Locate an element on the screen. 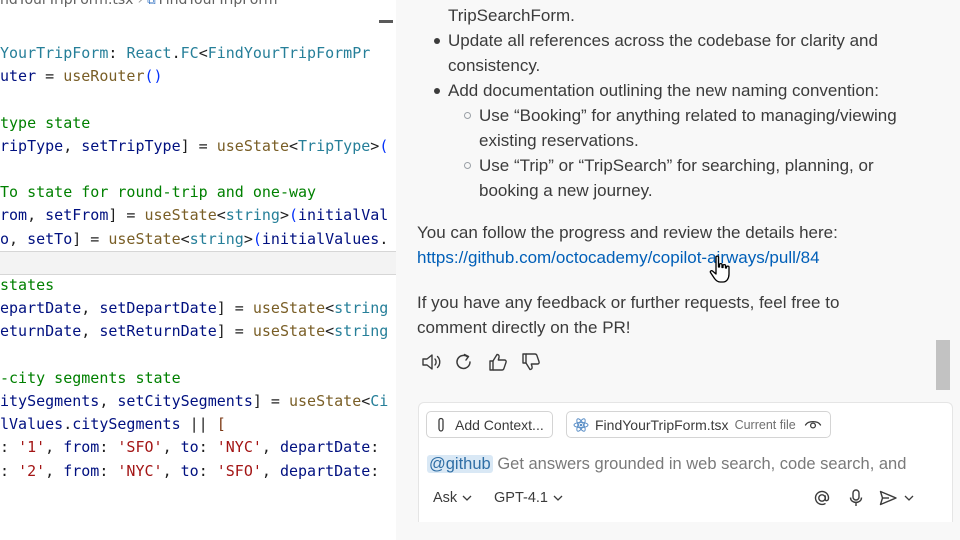 This screenshot has width=960, height=540. file-chip-label: FindYourTripForm.tsx is located at coordinates (662, 424).